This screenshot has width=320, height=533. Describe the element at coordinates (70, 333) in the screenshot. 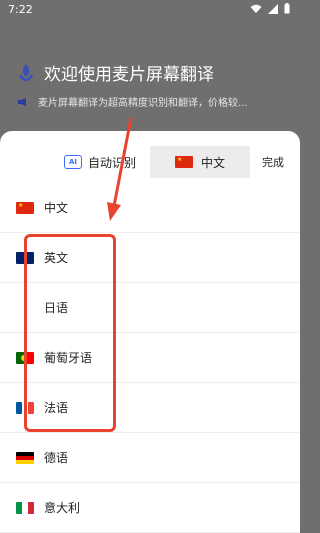

I see `annotation-highlight-box` at that location.